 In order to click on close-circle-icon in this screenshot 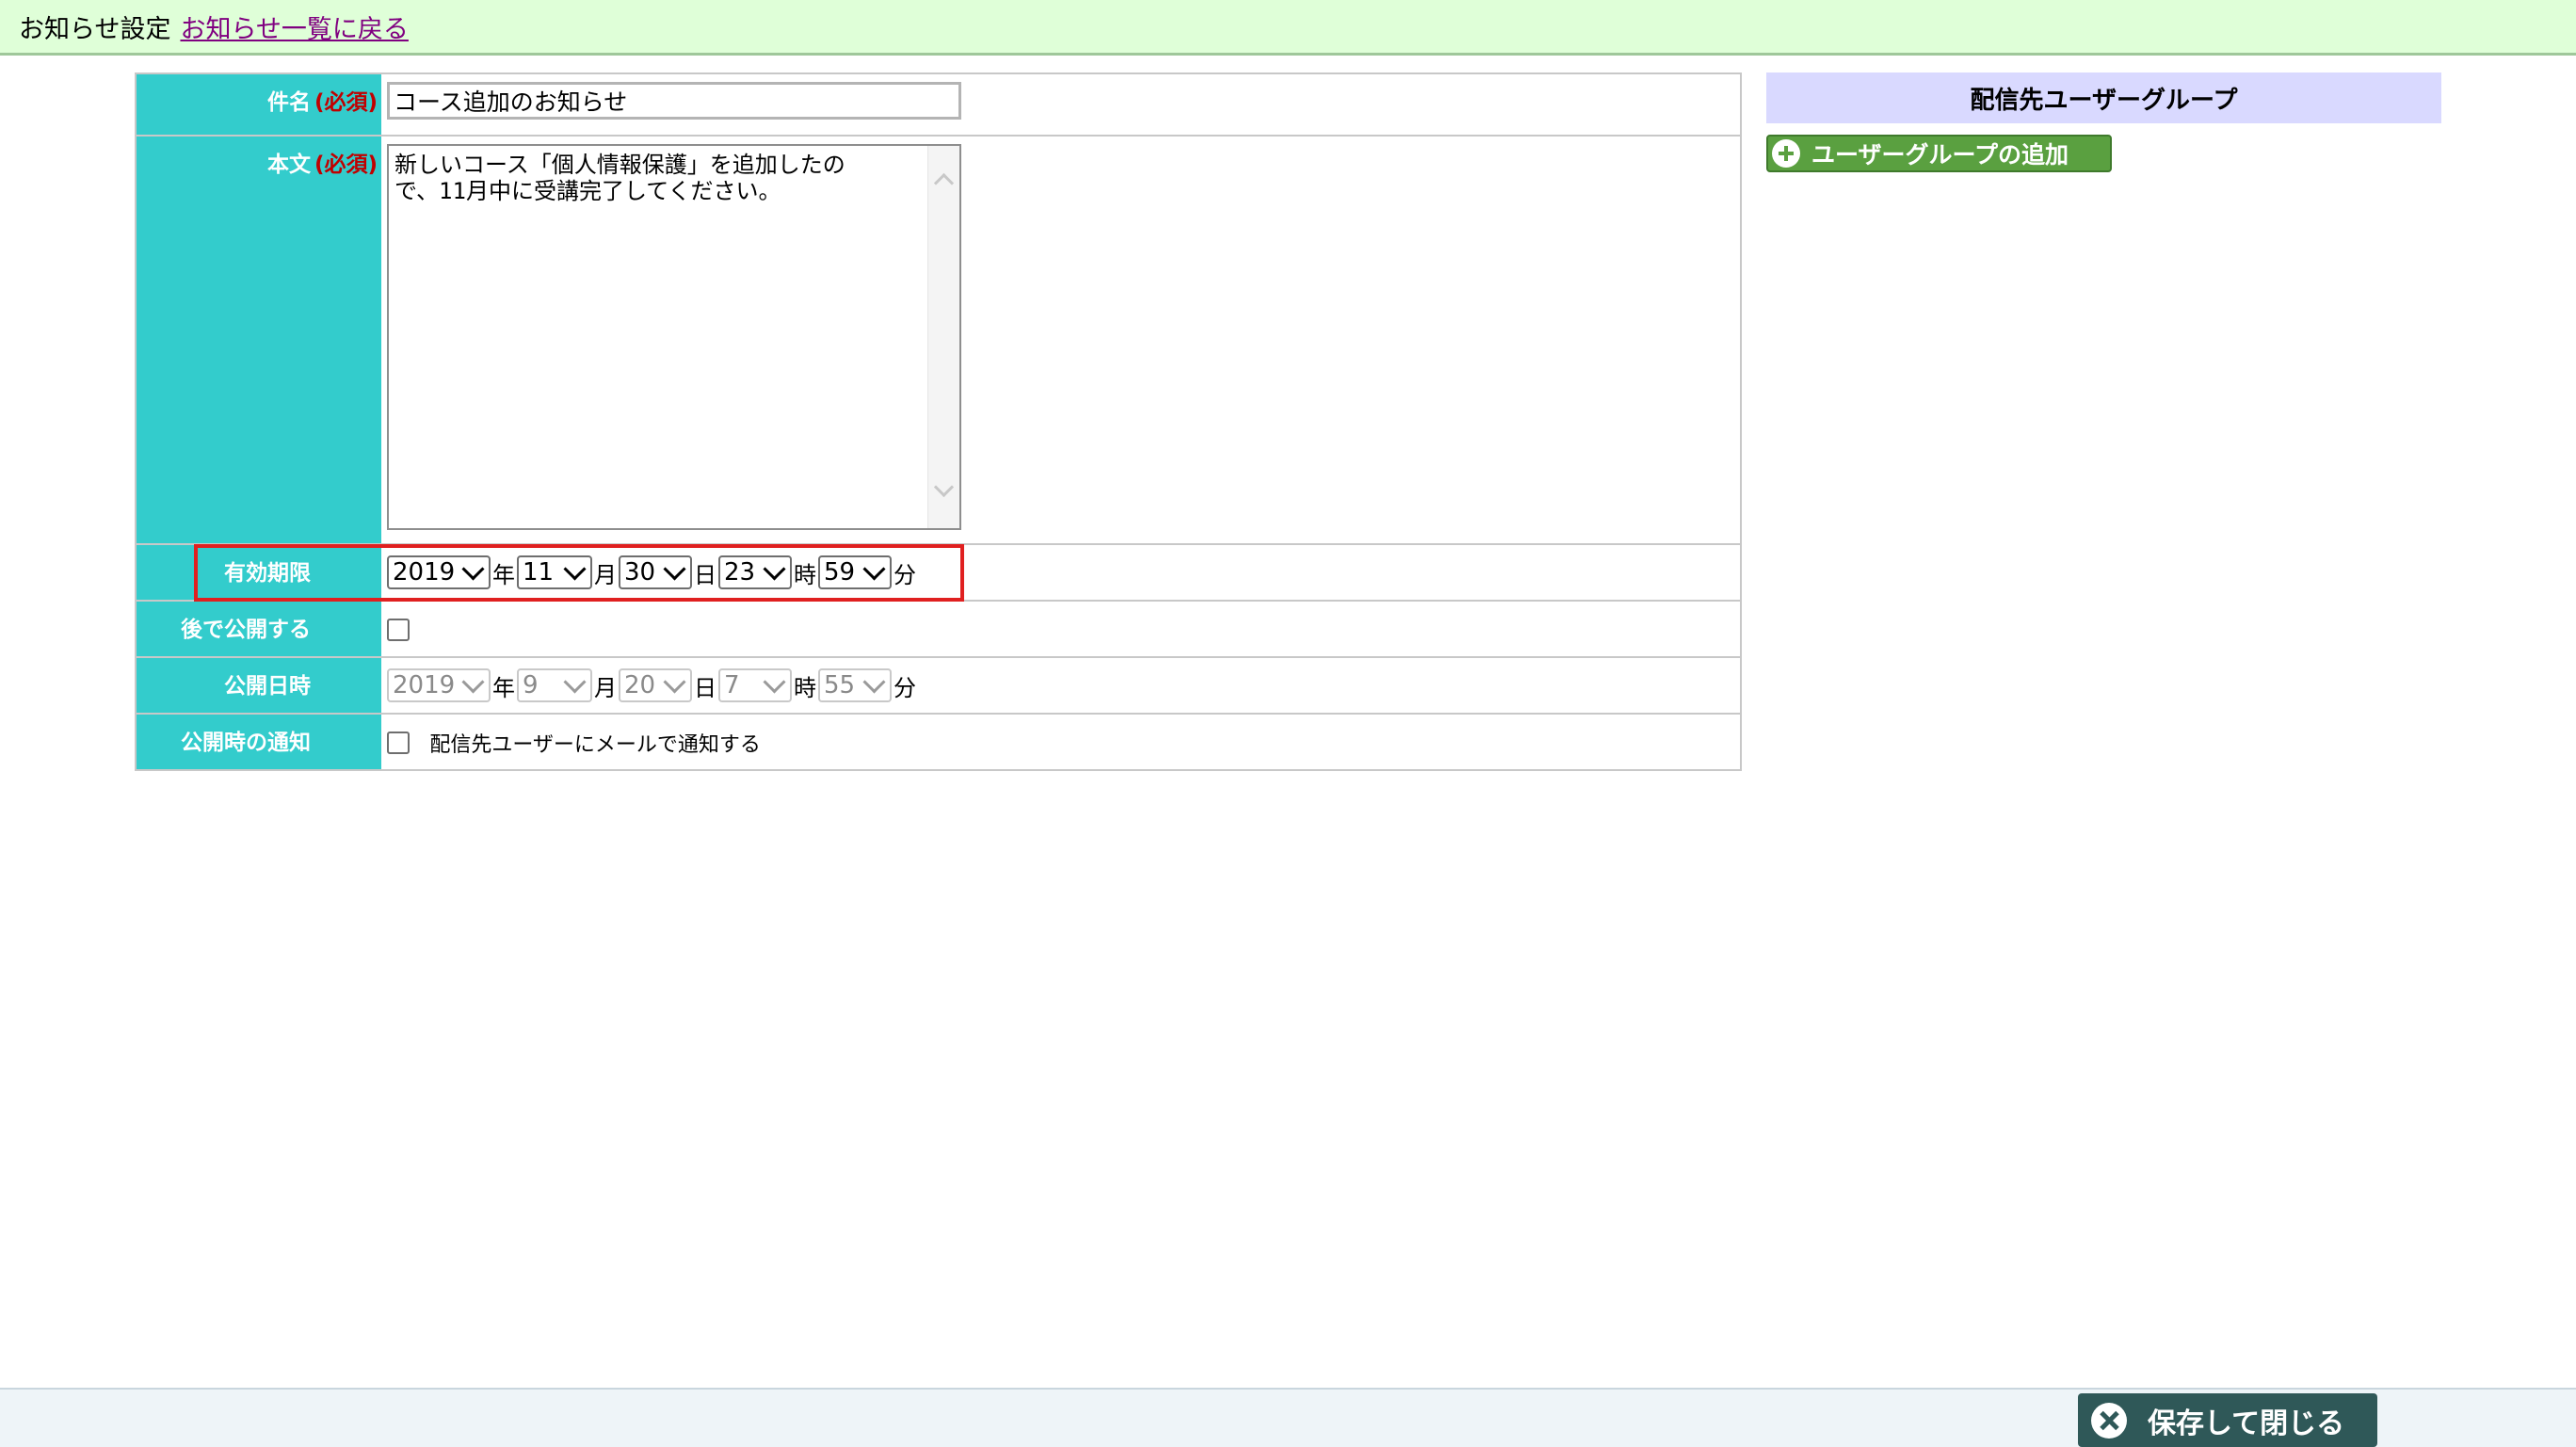, I will do `click(2109, 1420)`.